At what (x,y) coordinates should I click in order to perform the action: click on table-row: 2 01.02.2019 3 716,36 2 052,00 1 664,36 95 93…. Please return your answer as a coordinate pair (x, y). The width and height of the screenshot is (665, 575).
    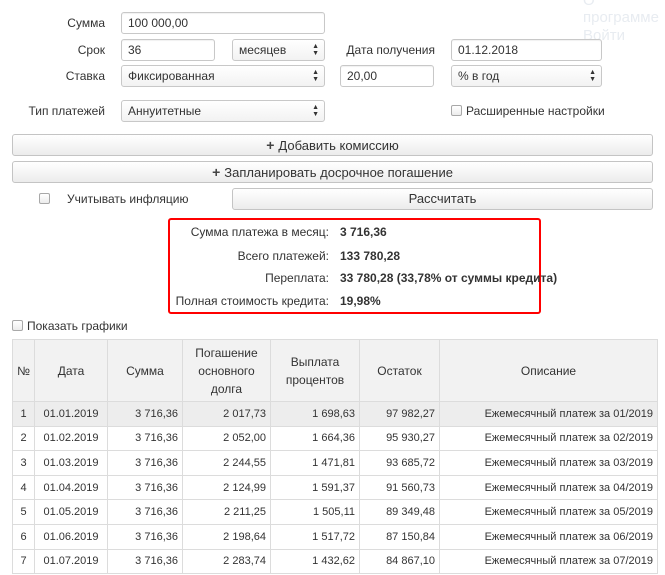
    Looking at the image, I should click on (335, 438).